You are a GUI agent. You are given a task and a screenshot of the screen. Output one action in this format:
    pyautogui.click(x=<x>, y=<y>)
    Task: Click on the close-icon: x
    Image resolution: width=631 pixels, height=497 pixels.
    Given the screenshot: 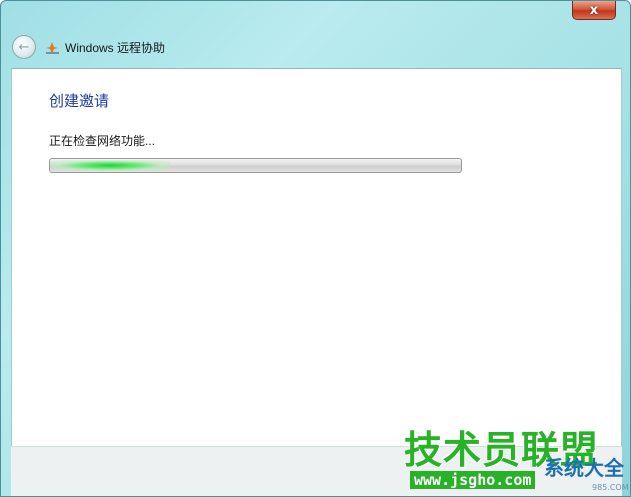 What is the action you would take?
    pyautogui.click(x=594, y=10)
    